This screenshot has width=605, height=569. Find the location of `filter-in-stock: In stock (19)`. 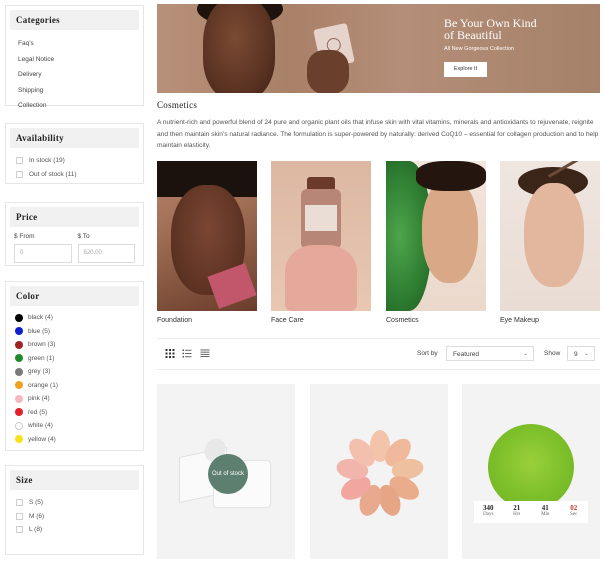

filter-in-stock: In stock (19) is located at coordinates (74, 161).